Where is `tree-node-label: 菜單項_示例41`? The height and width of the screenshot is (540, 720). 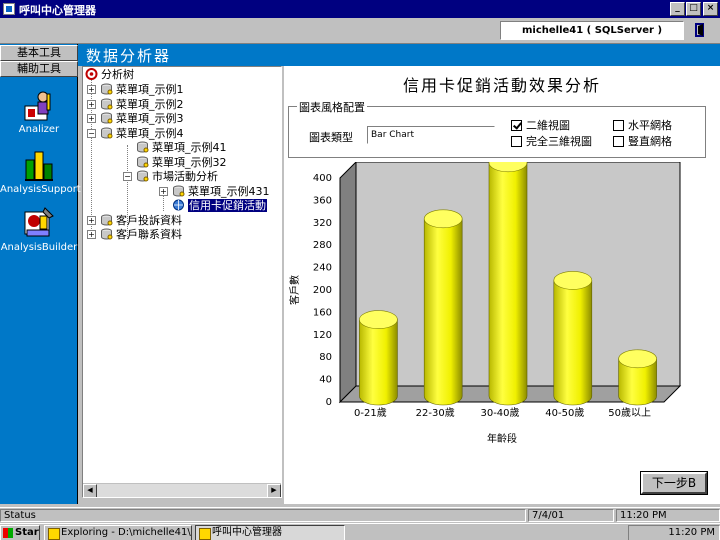
tree-node-label: 菜單項_示例41 is located at coordinates (189, 147).